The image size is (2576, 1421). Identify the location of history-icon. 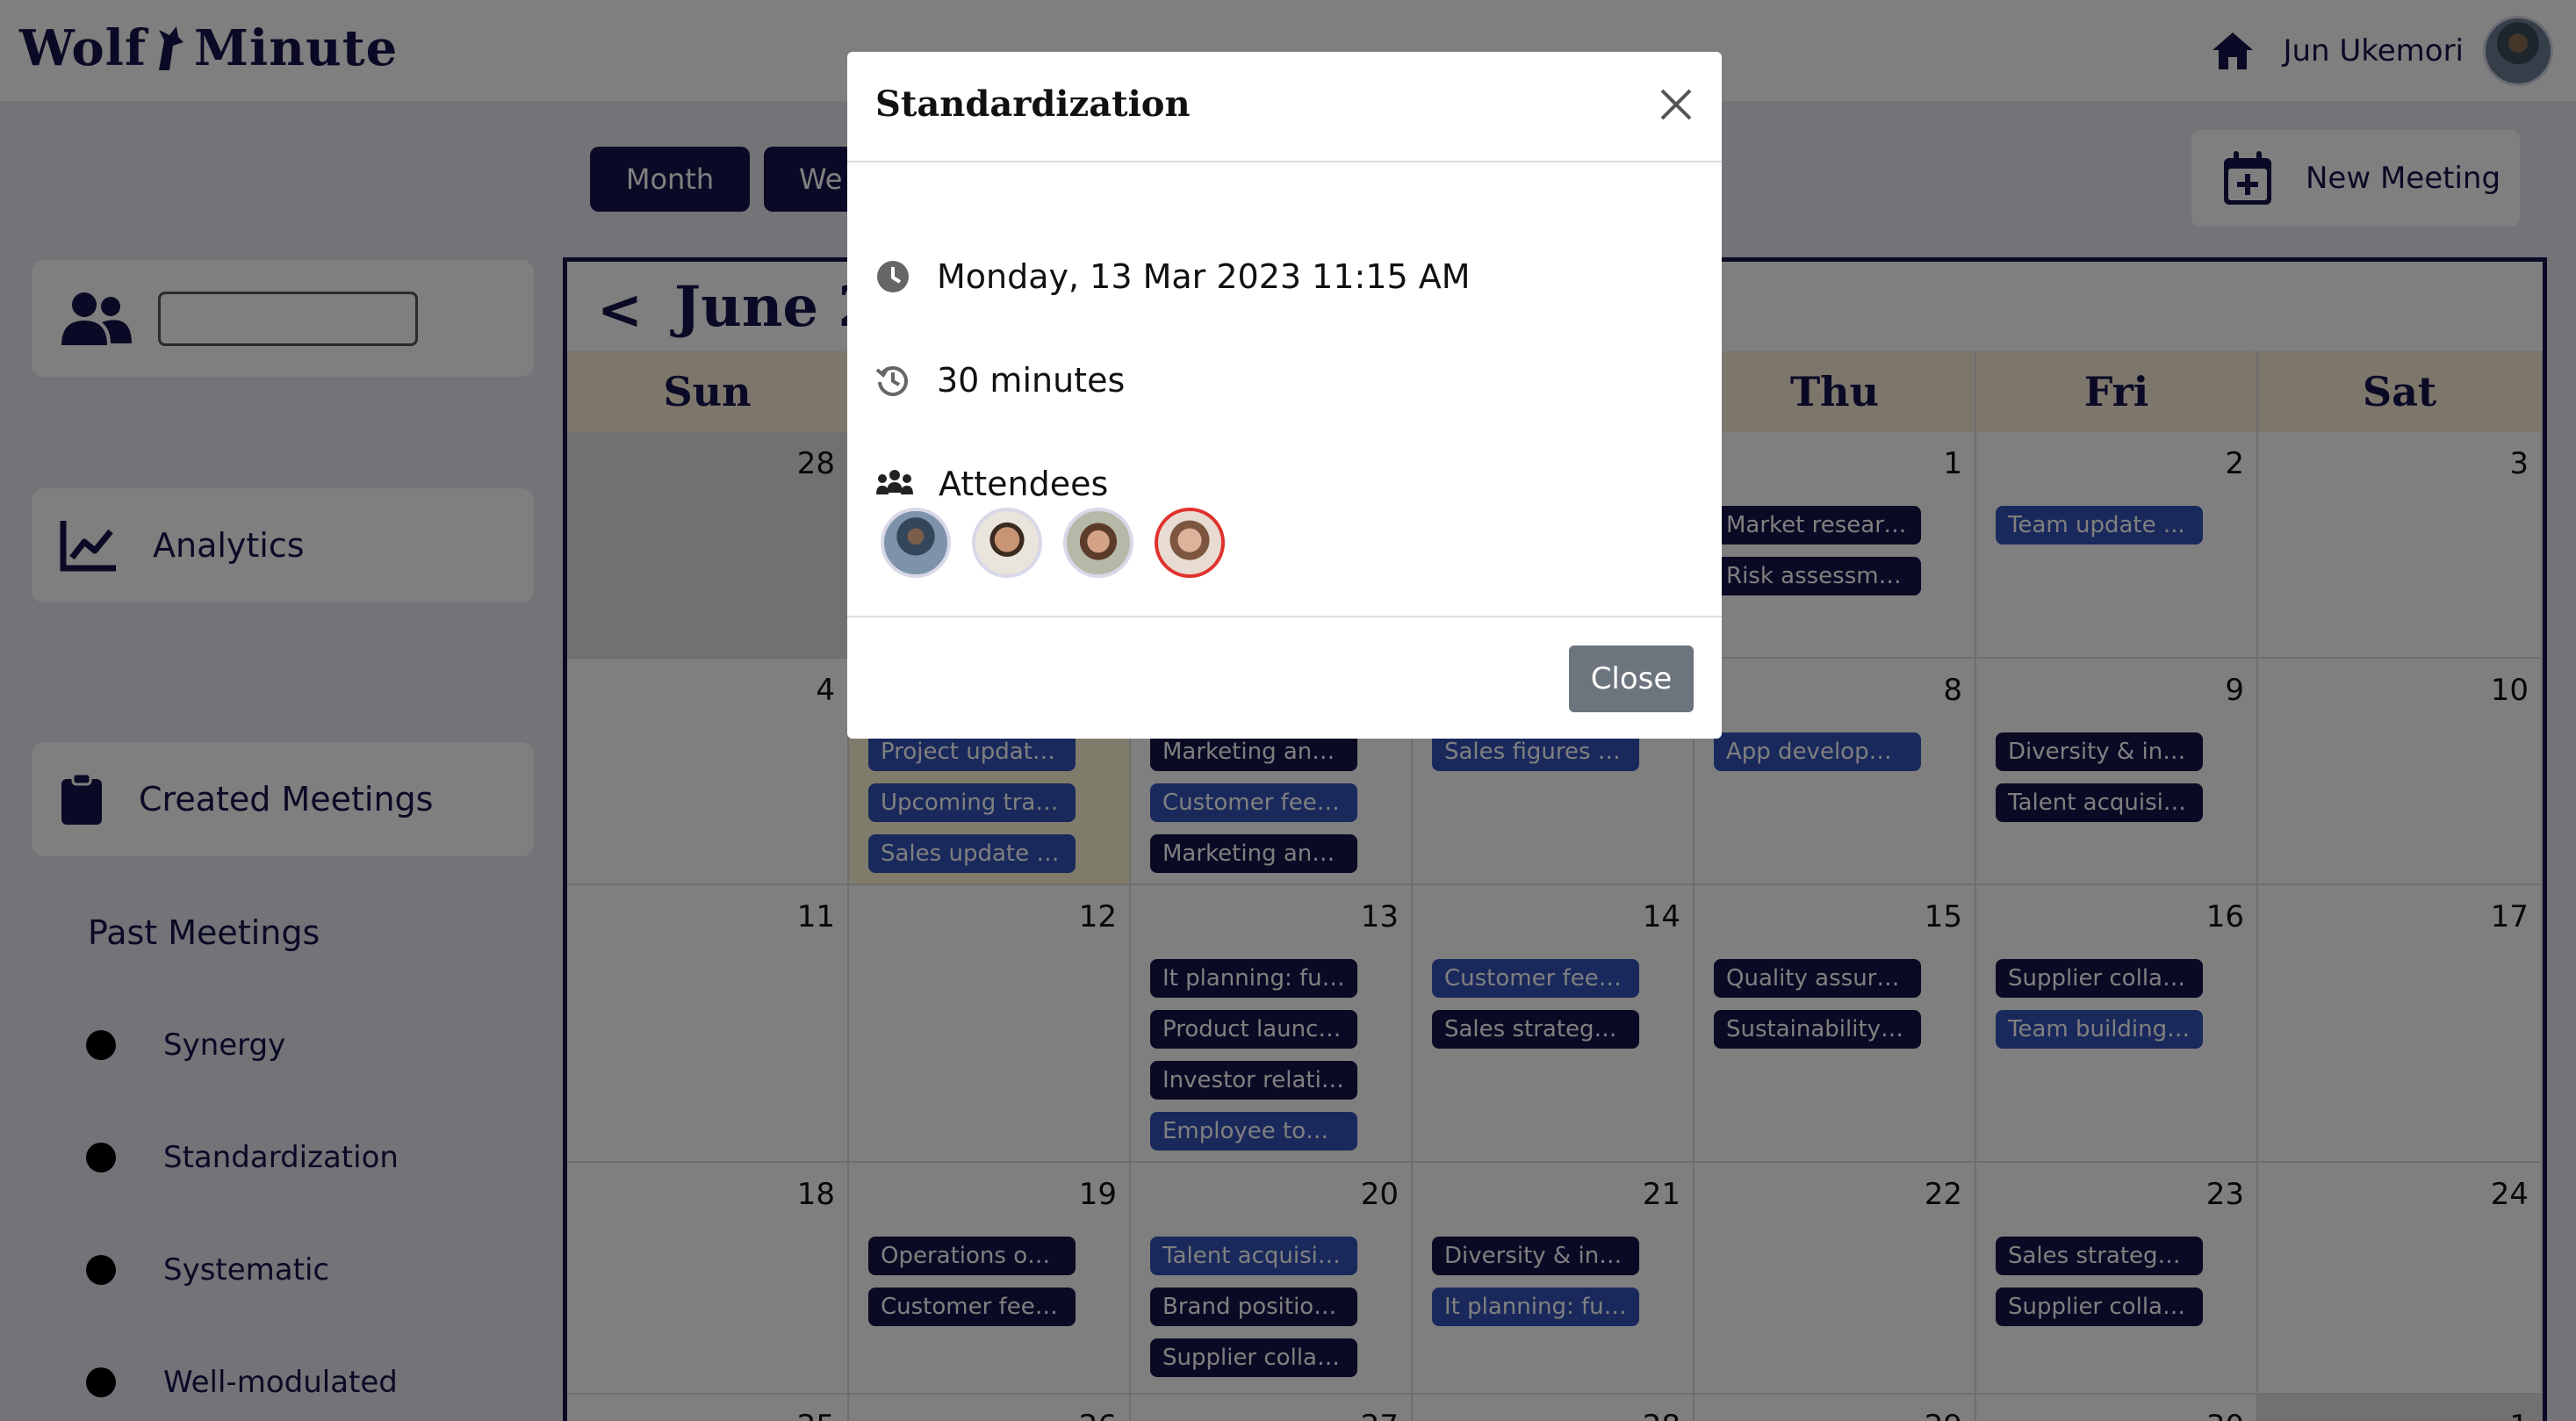
(891, 382).